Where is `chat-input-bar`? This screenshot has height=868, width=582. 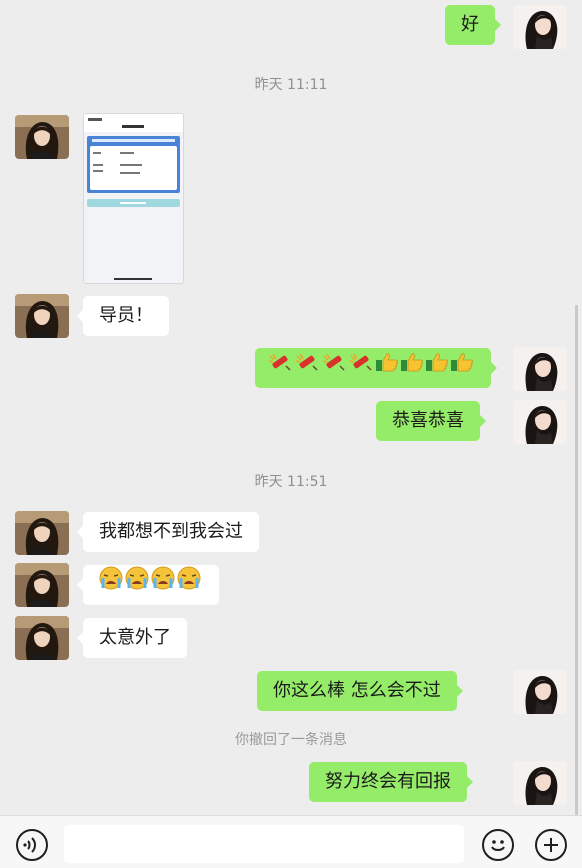
chat-input-bar is located at coordinates (291, 841).